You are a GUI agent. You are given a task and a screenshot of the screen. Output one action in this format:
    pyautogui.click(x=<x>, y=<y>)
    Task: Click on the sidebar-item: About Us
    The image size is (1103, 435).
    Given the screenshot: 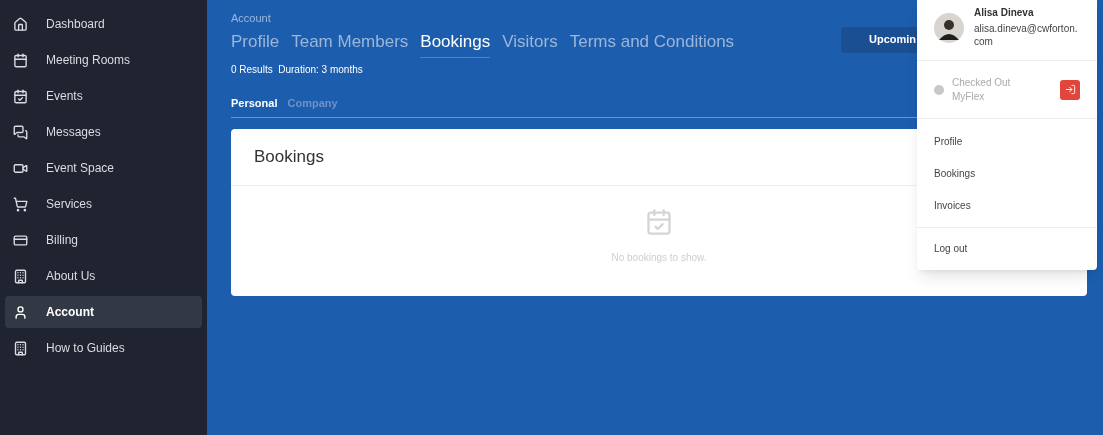 What is the action you would take?
    pyautogui.click(x=103, y=276)
    